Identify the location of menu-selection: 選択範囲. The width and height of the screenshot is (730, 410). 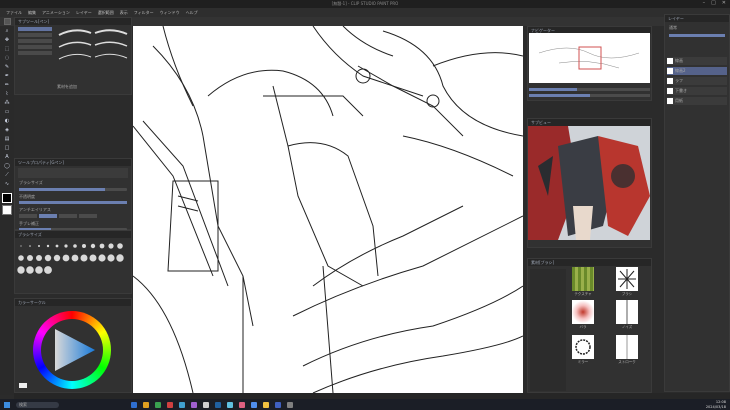
(106, 13).